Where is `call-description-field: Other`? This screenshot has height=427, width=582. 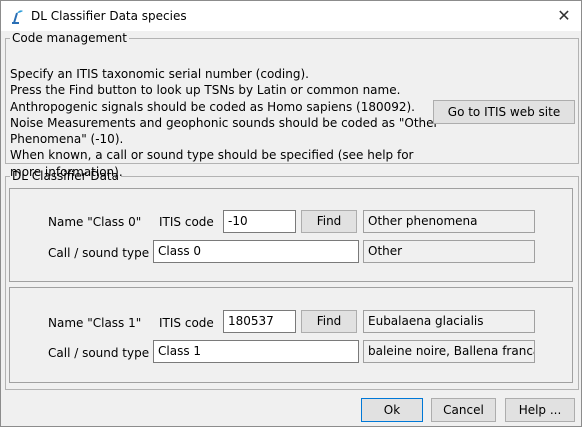 call-description-field: Other is located at coordinates (449, 251).